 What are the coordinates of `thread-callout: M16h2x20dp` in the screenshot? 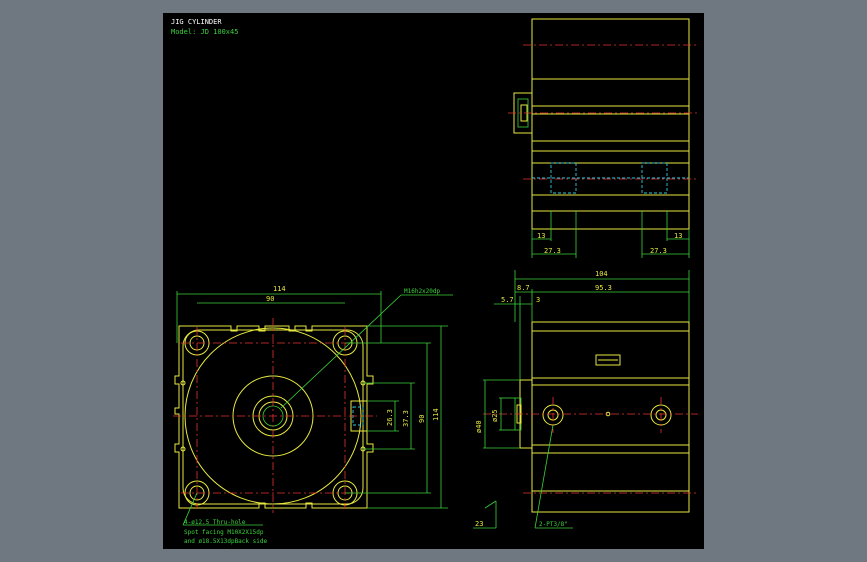 It's located at (422, 291).